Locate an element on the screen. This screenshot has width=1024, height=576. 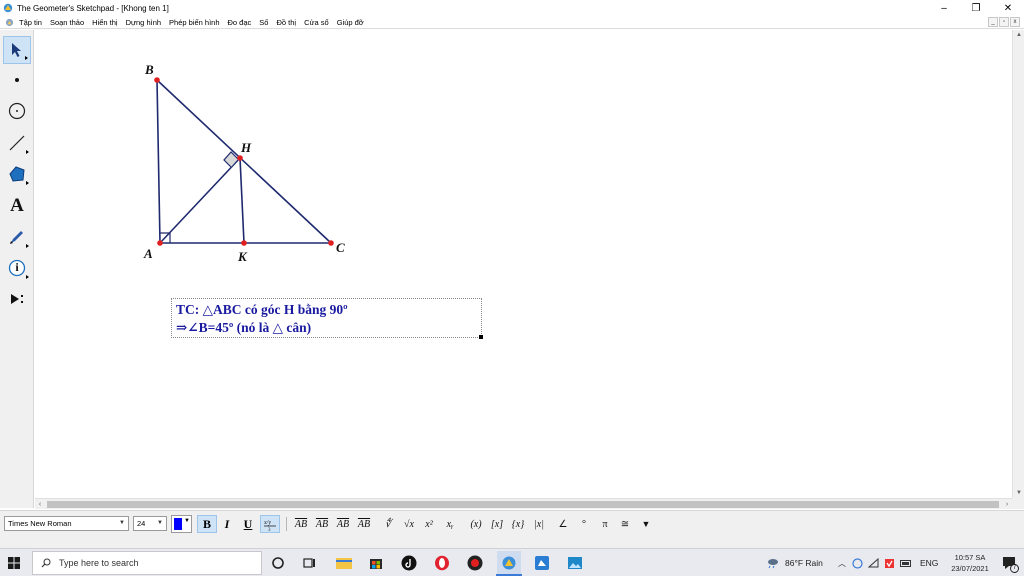
cortana-icon is located at coordinates (278, 563).